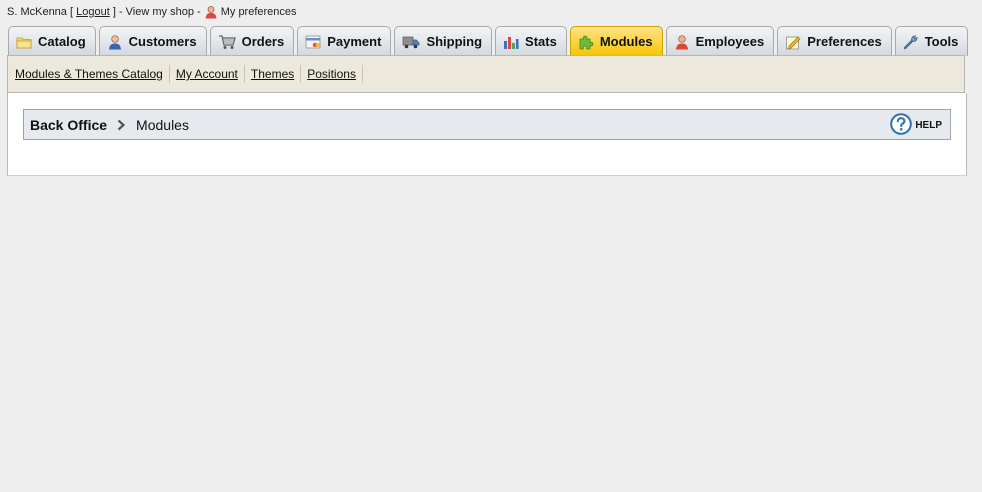  What do you see at coordinates (62, 41) in the screenshot?
I see `tab-label: Catalog` at bounding box center [62, 41].